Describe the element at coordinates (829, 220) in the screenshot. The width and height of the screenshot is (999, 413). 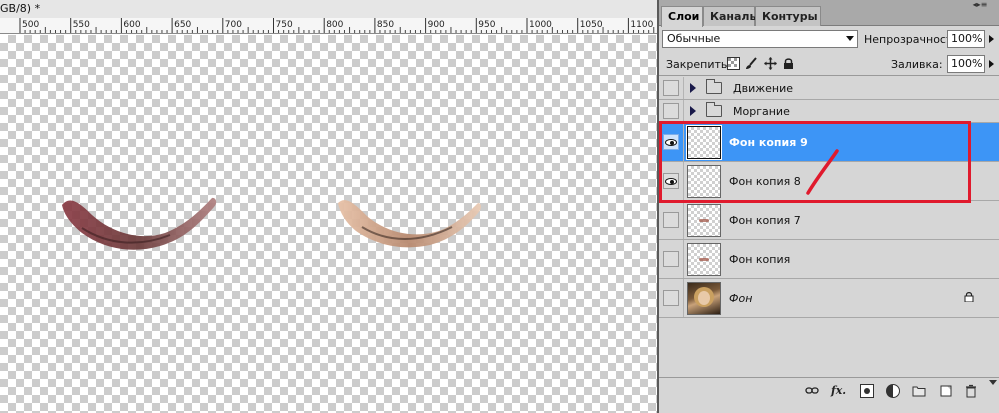
I see `layer-row: Фон копия 7` at that location.